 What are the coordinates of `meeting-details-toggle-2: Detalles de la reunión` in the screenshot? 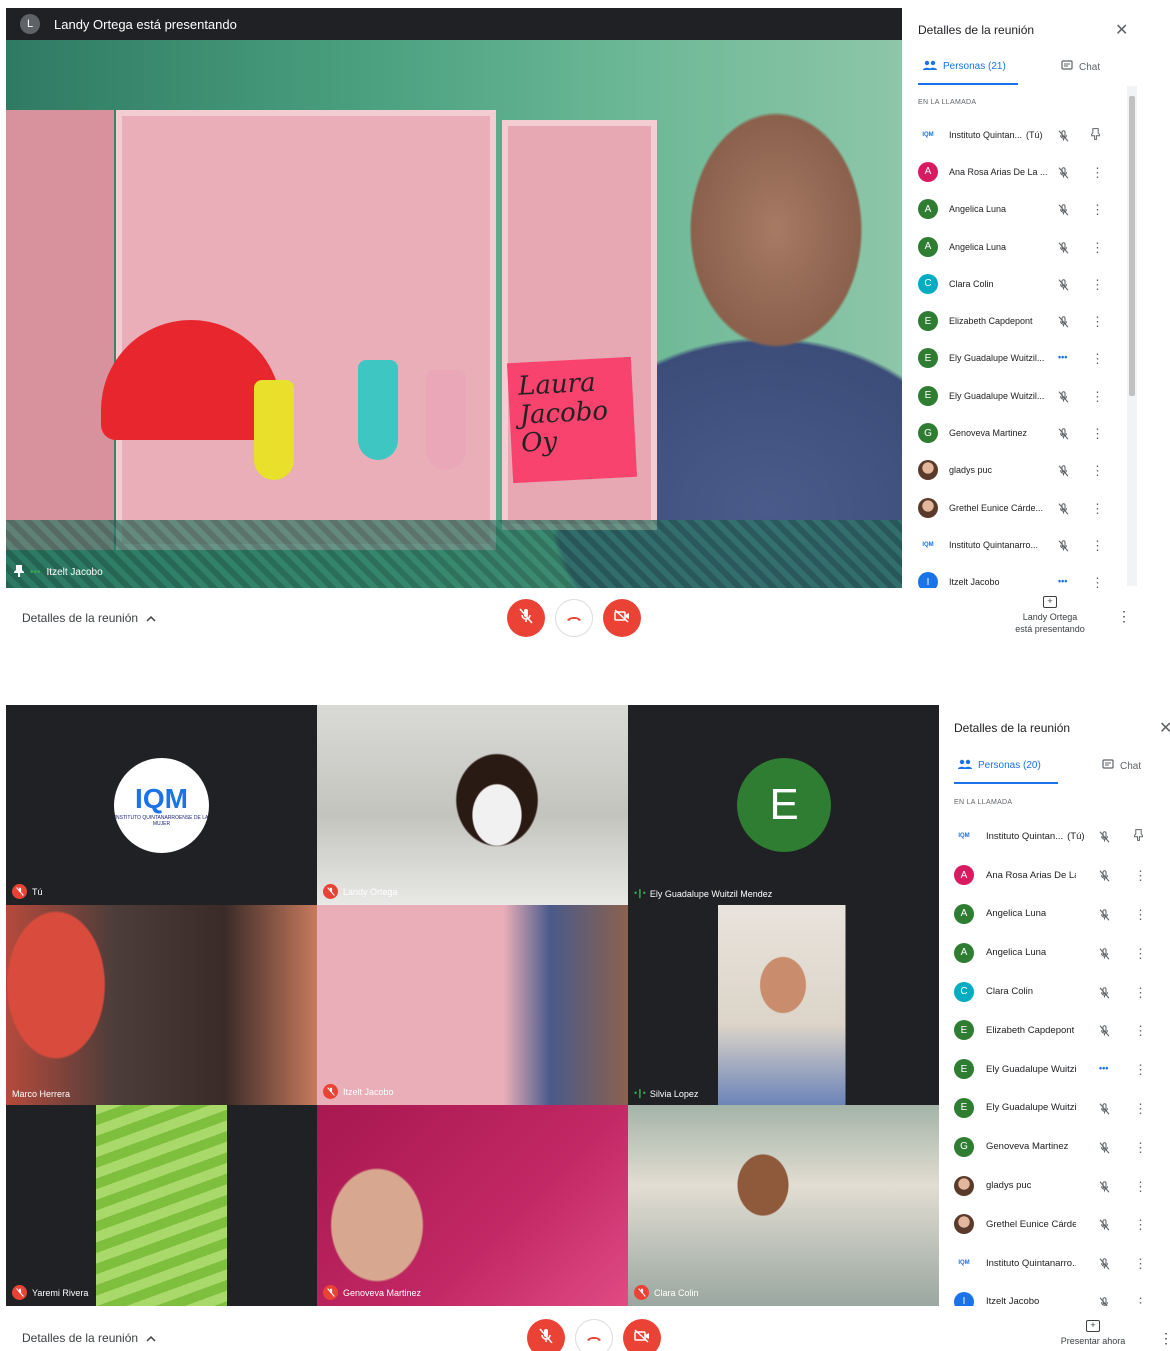 It's located at (89, 1338).